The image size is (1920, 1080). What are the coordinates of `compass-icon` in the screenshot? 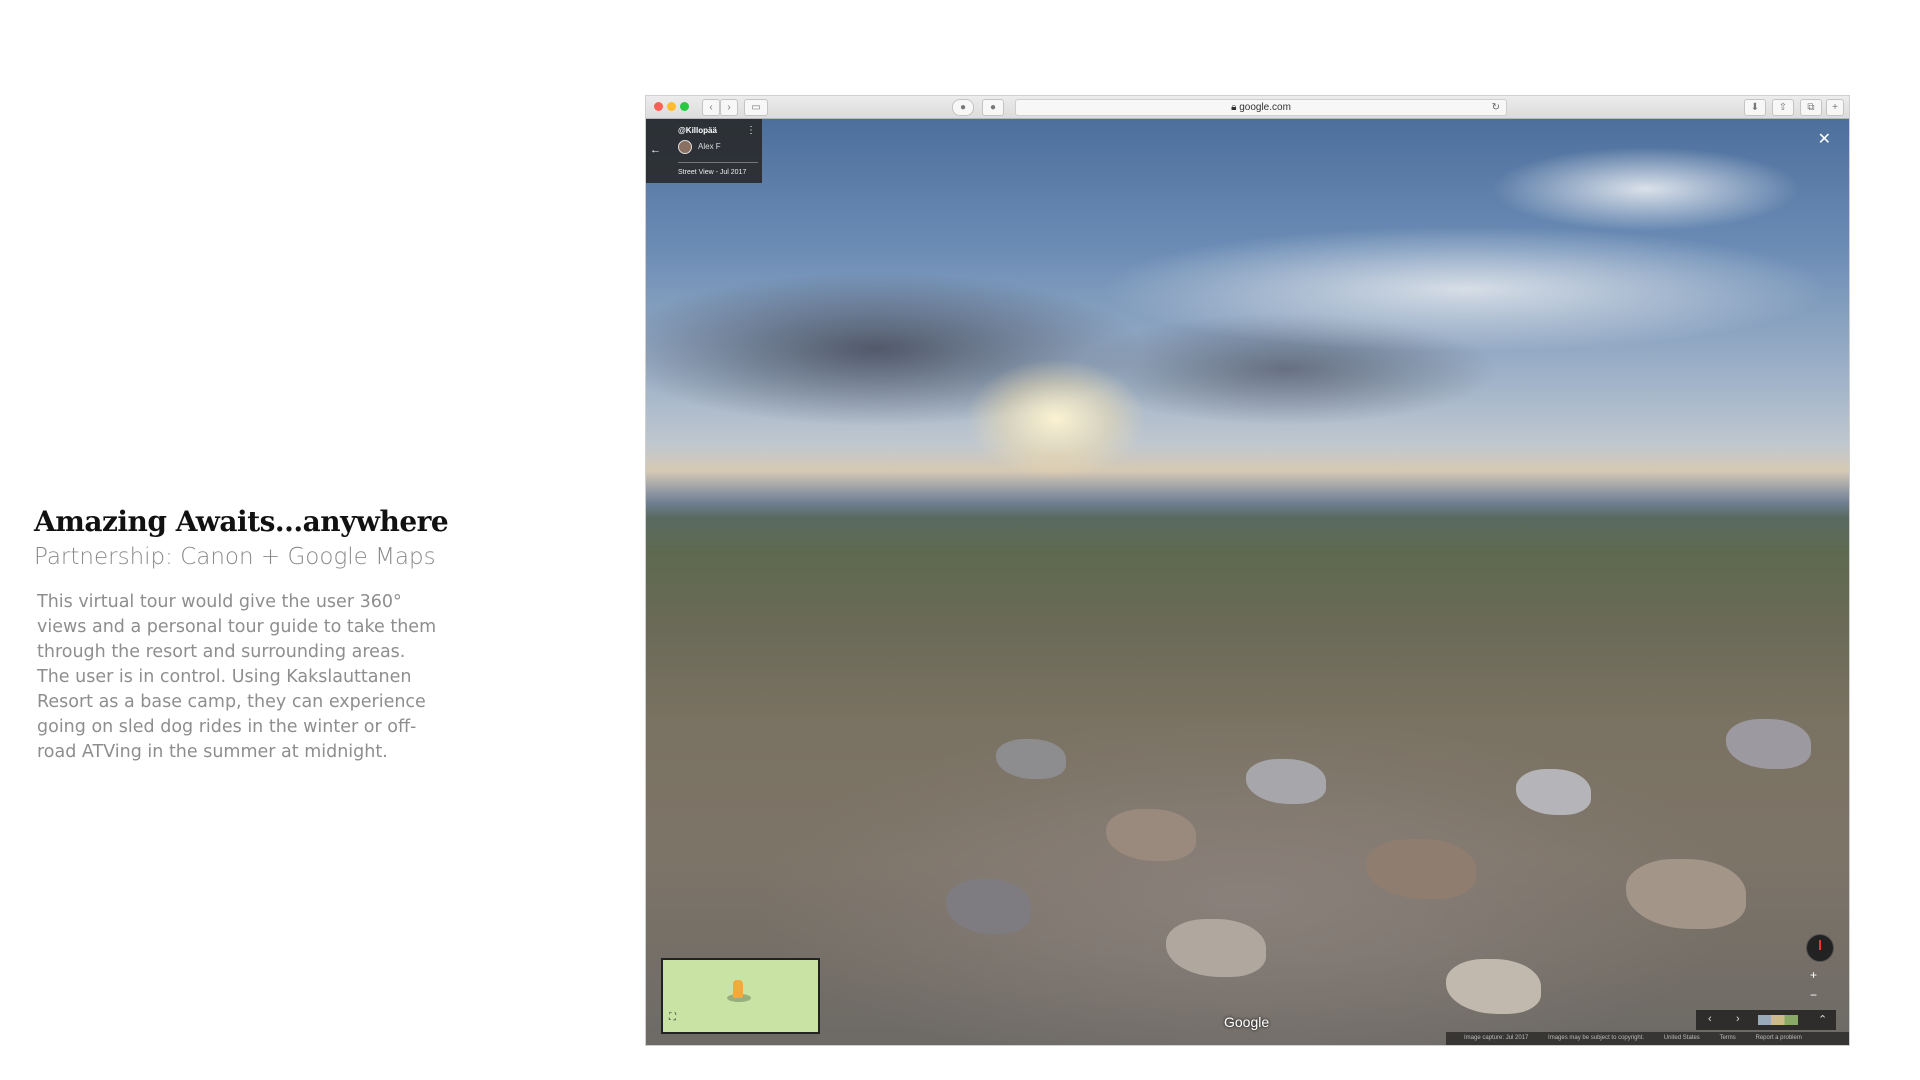 It's located at (1820, 948).